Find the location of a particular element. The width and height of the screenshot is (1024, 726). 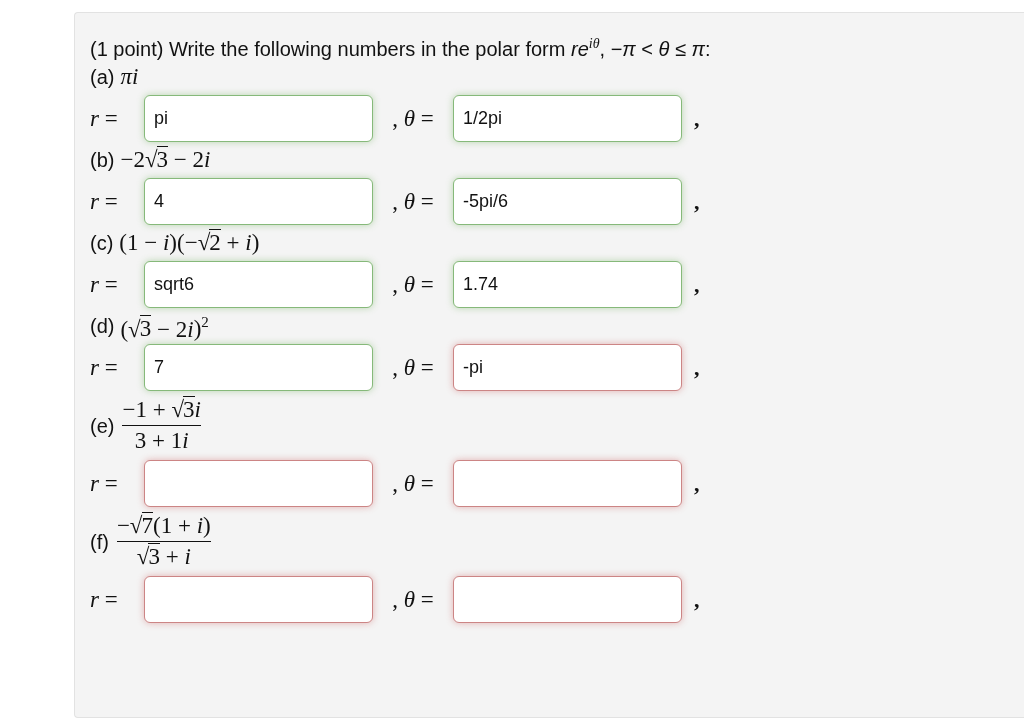

part-label: (e) is located at coordinates (102, 425).